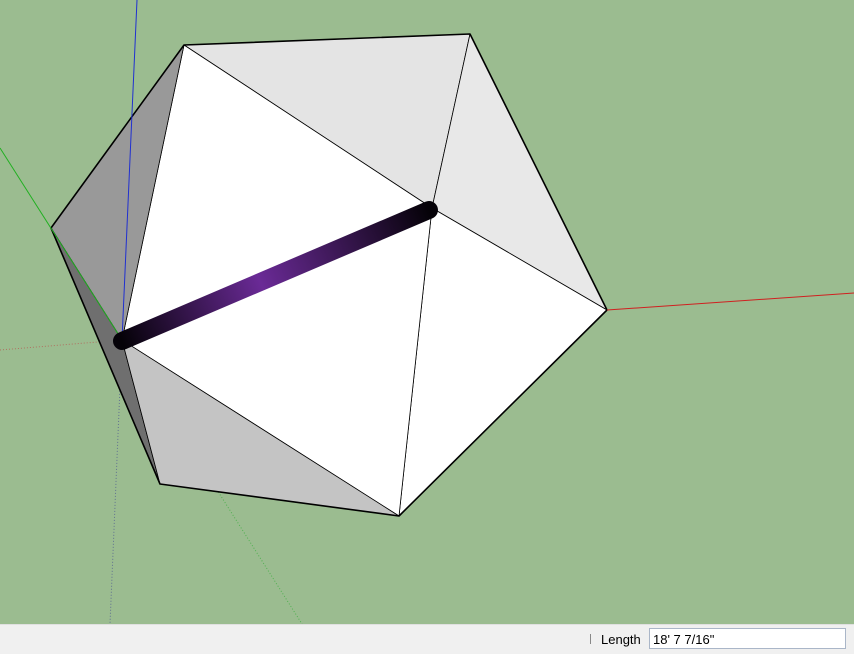 Image resolution: width=854 pixels, height=654 pixels. I want to click on status-separator, so click(590, 639).